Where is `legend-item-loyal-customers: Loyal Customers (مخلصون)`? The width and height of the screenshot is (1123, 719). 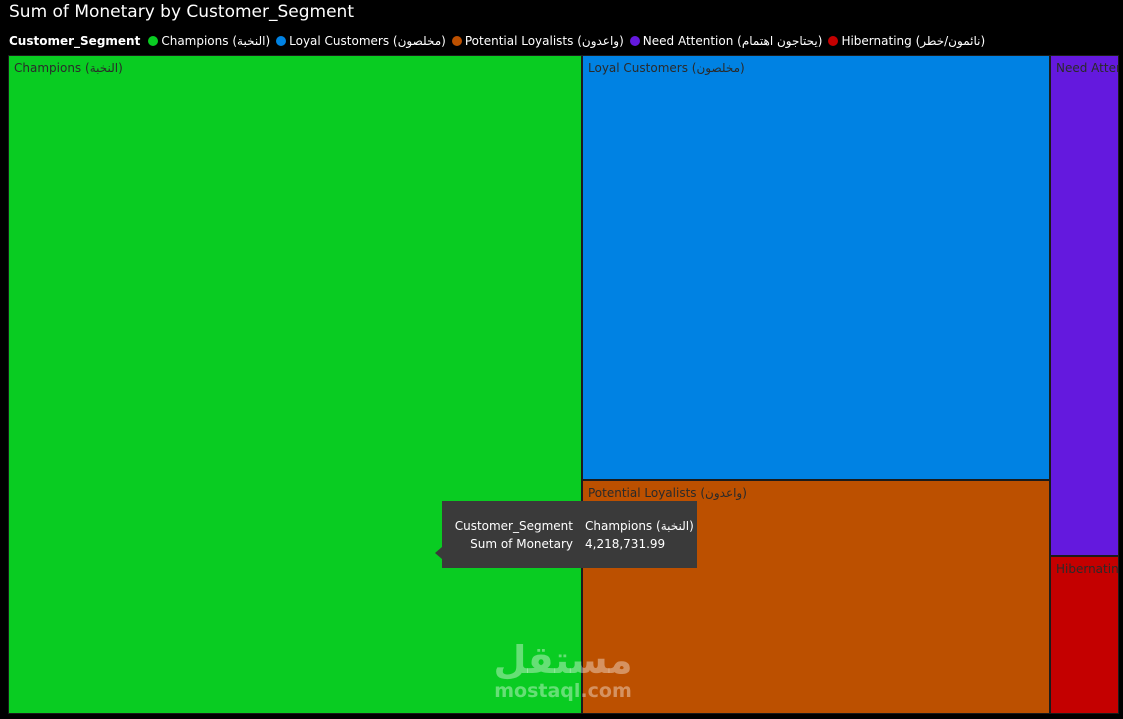
legend-item-loyal-customers: Loyal Customers (مخلصون) is located at coordinates (361, 41).